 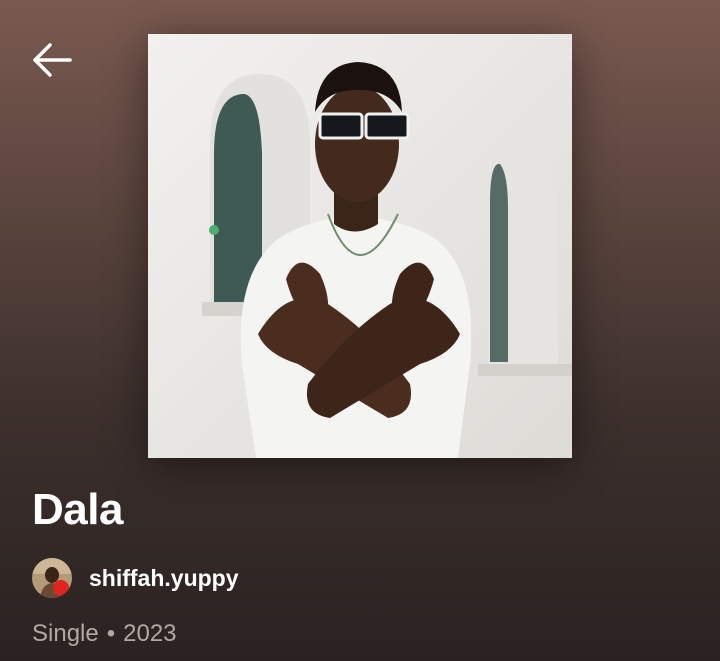 What do you see at coordinates (77, 509) in the screenshot?
I see `release-title: Dala` at bounding box center [77, 509].